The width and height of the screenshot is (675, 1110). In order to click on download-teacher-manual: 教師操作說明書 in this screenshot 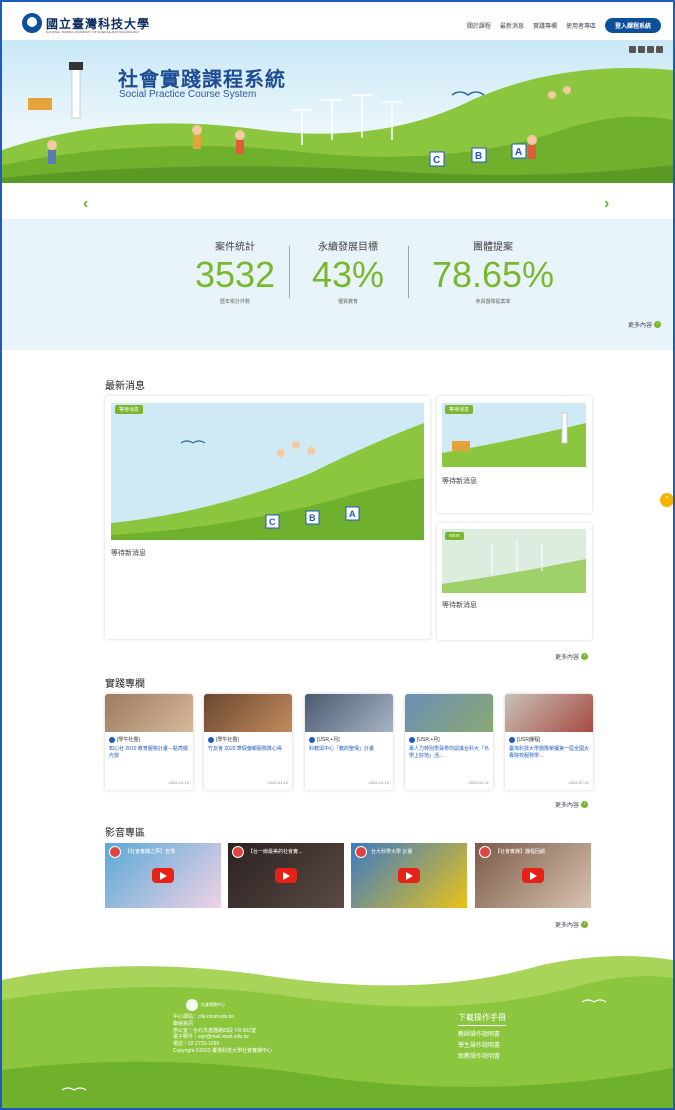, I will do `click(482, 1035)`.